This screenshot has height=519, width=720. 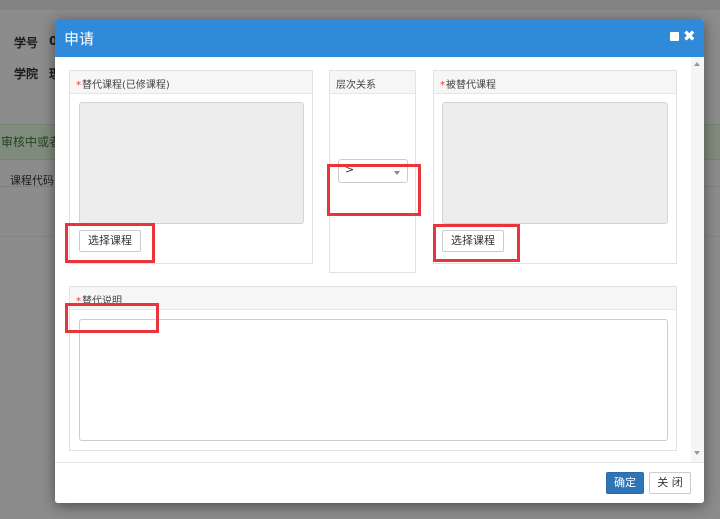 I want to click on panel-title: *被替代课程, so click(x=468, y=83).